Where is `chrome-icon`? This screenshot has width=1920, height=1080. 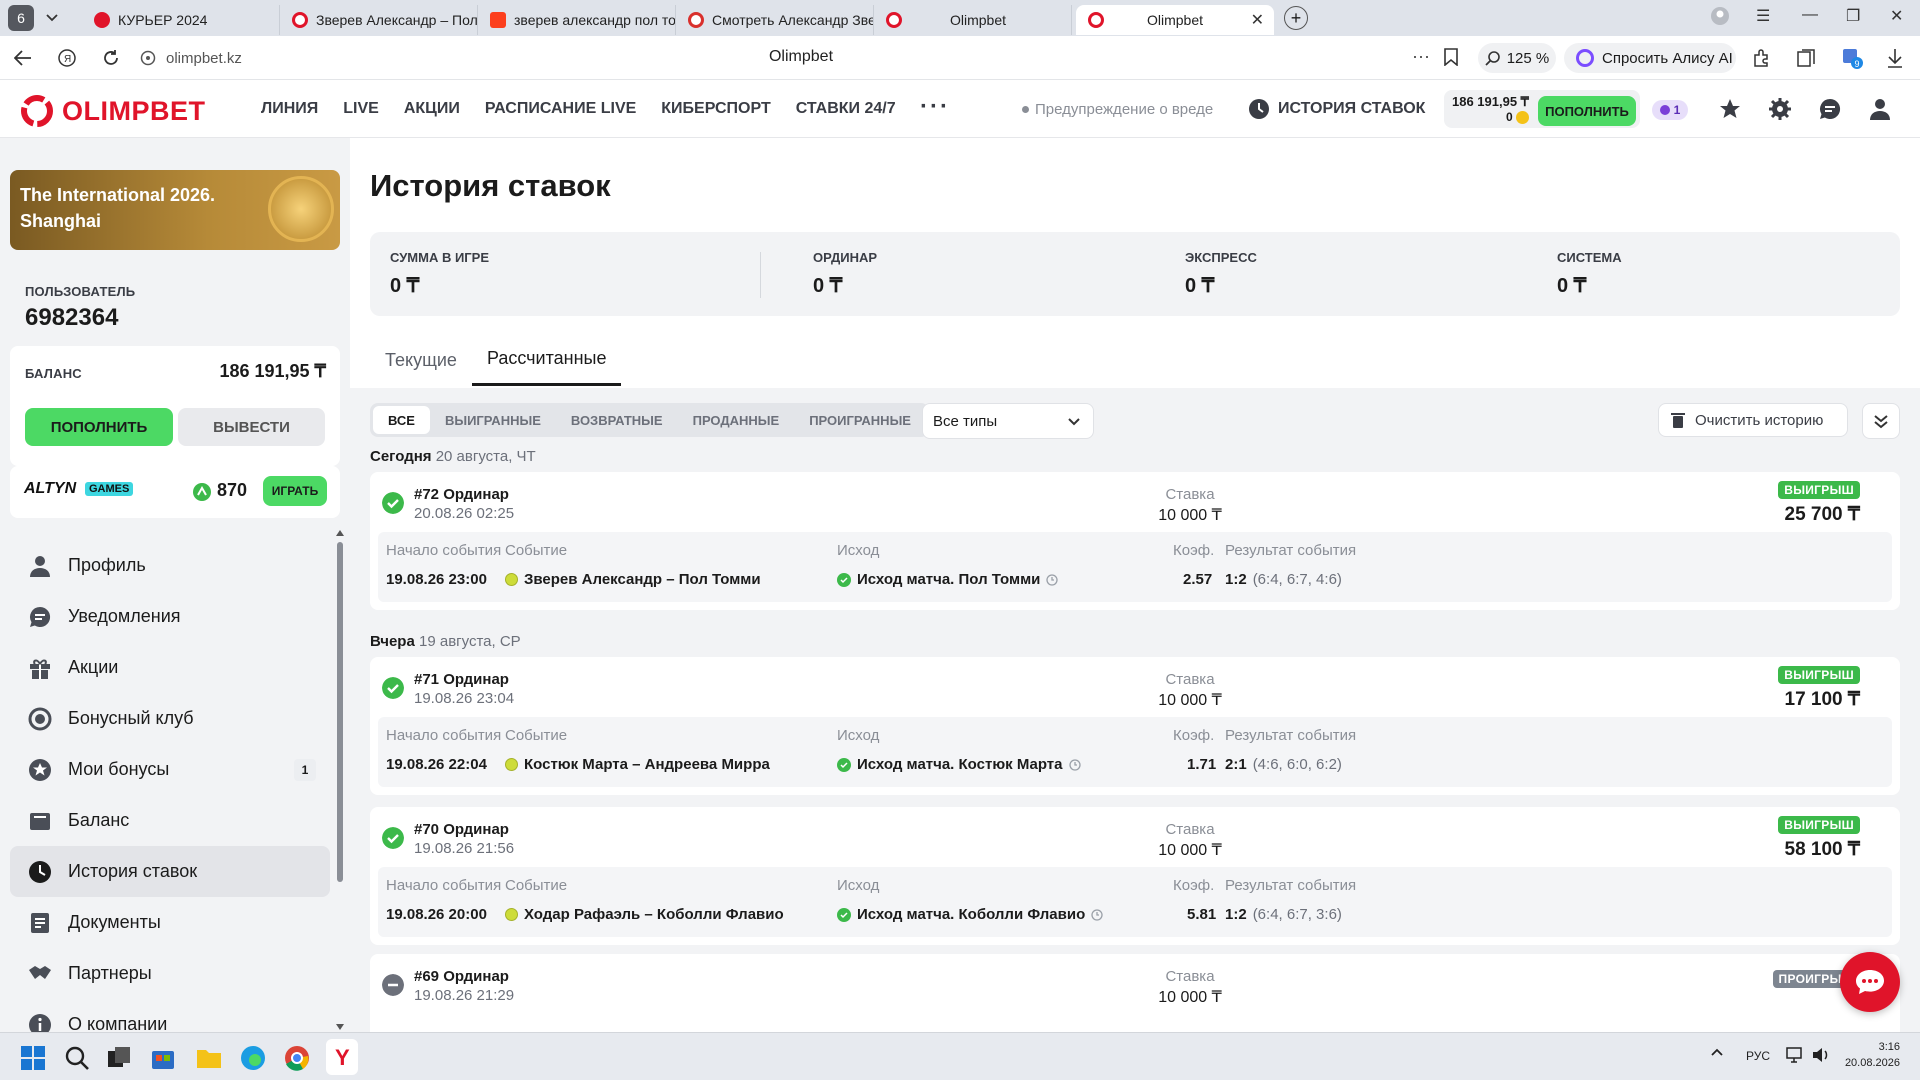
chrome-icon is located at coordinates (297, 1058).